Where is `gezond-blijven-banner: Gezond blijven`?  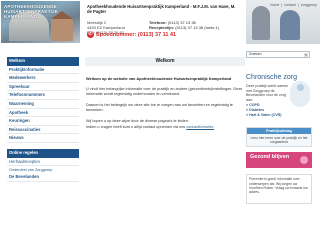 gezond-blijven-banner: Gezond blijven is located at coordinates (279, 160).